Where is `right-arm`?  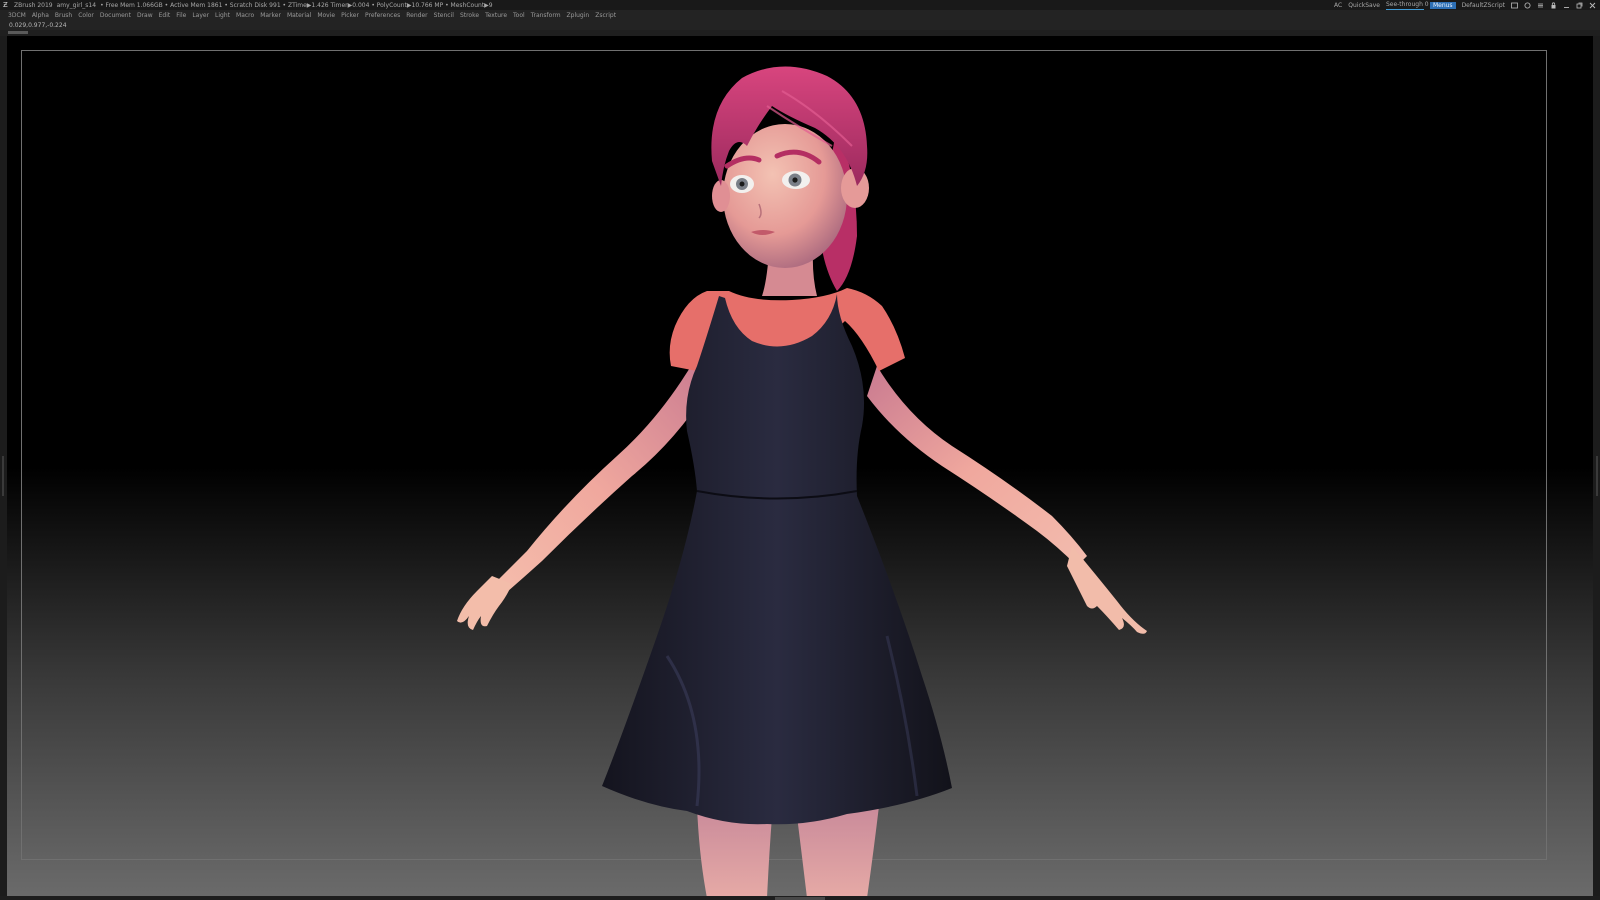 right-arm is located at coordinates (977, 466).